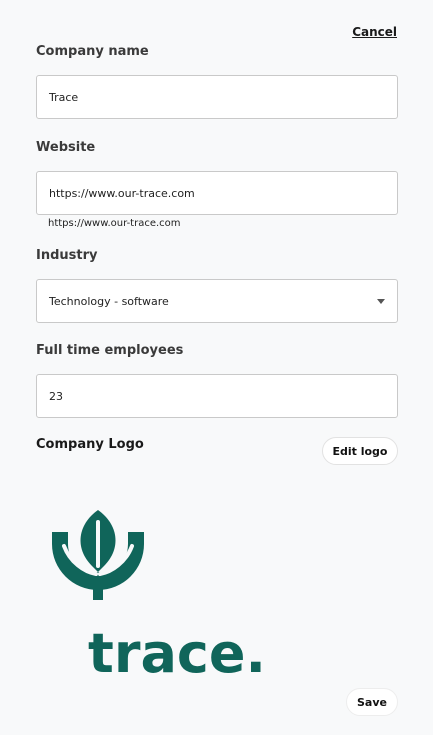 The height and width of the screenshot is (735, 433). I want to click on company-logo-image: trace., so click(160, 592).